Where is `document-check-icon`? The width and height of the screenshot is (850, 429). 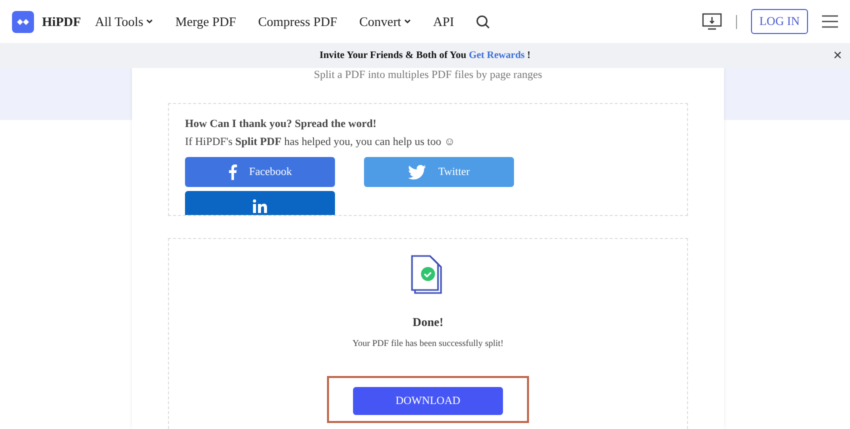
document-check-icon is located at coordinates (428, 275).